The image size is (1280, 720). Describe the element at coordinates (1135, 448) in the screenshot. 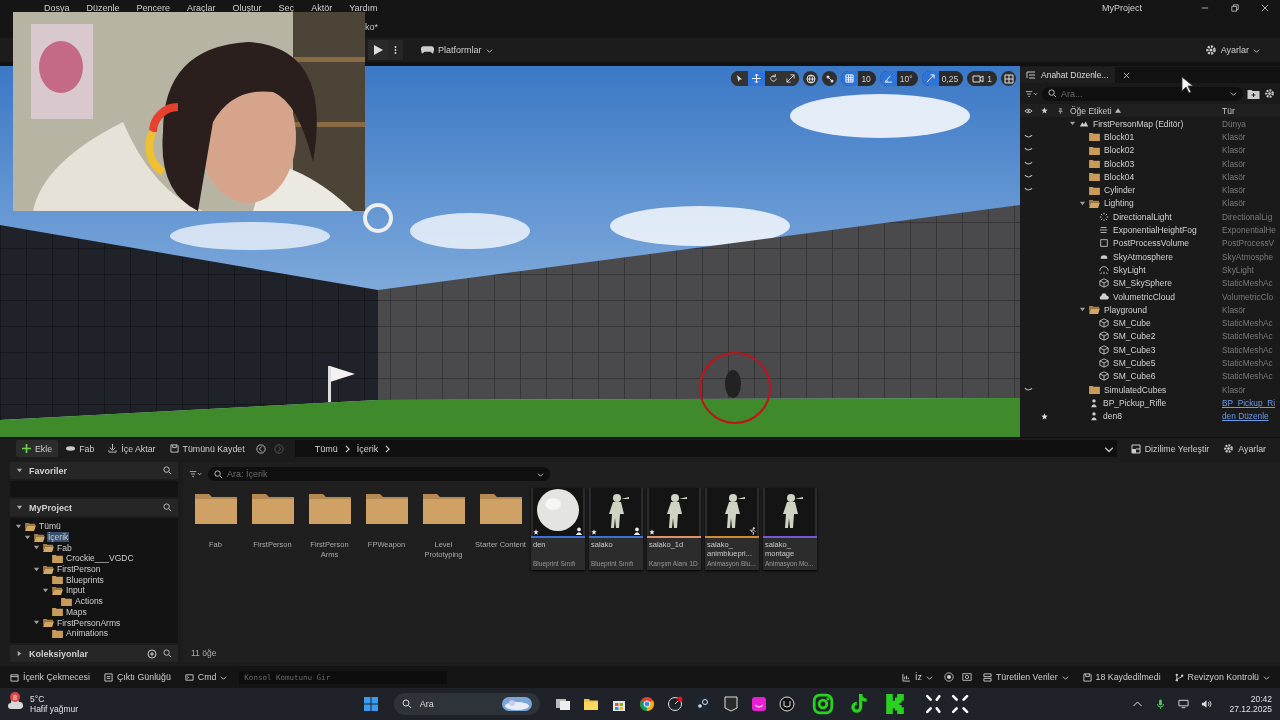

I see `layout-icon` at that location.